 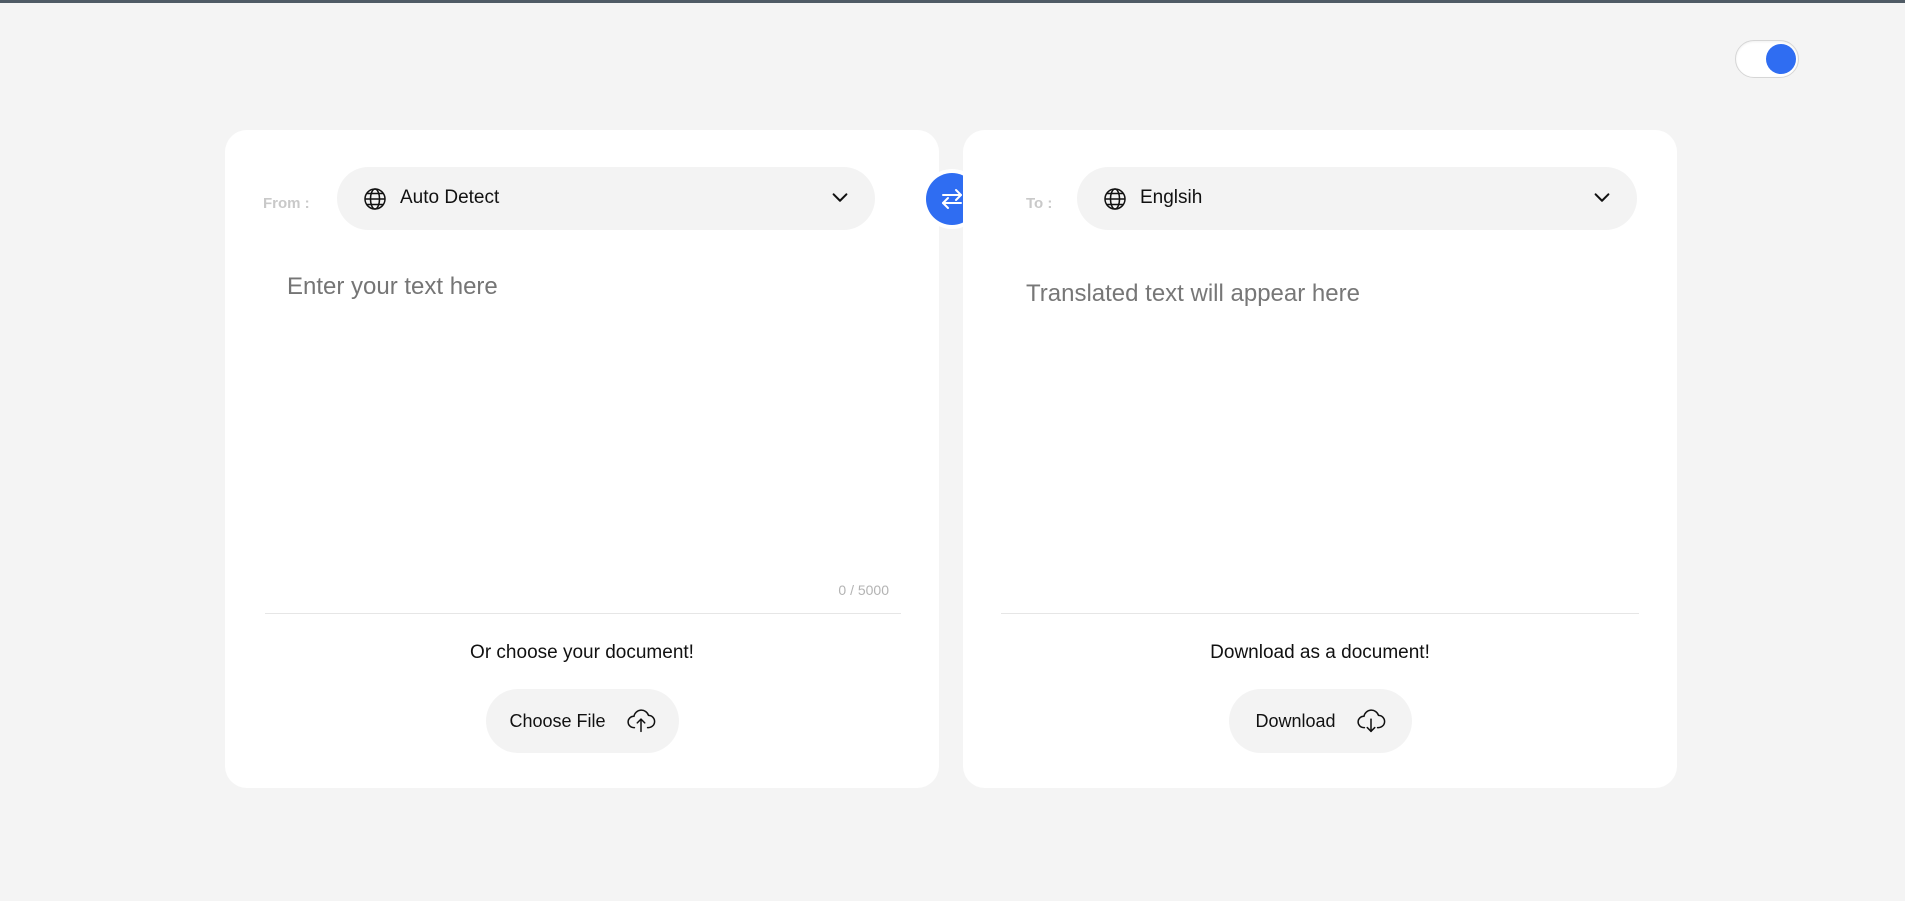 I want to click on source-language-value: Auto Detect, so click(x=450, y=197).